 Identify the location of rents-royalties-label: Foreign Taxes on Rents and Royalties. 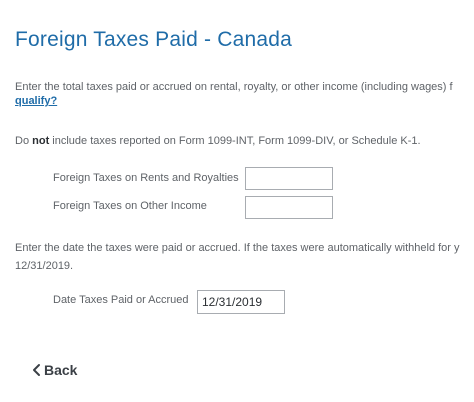
(146, 178).